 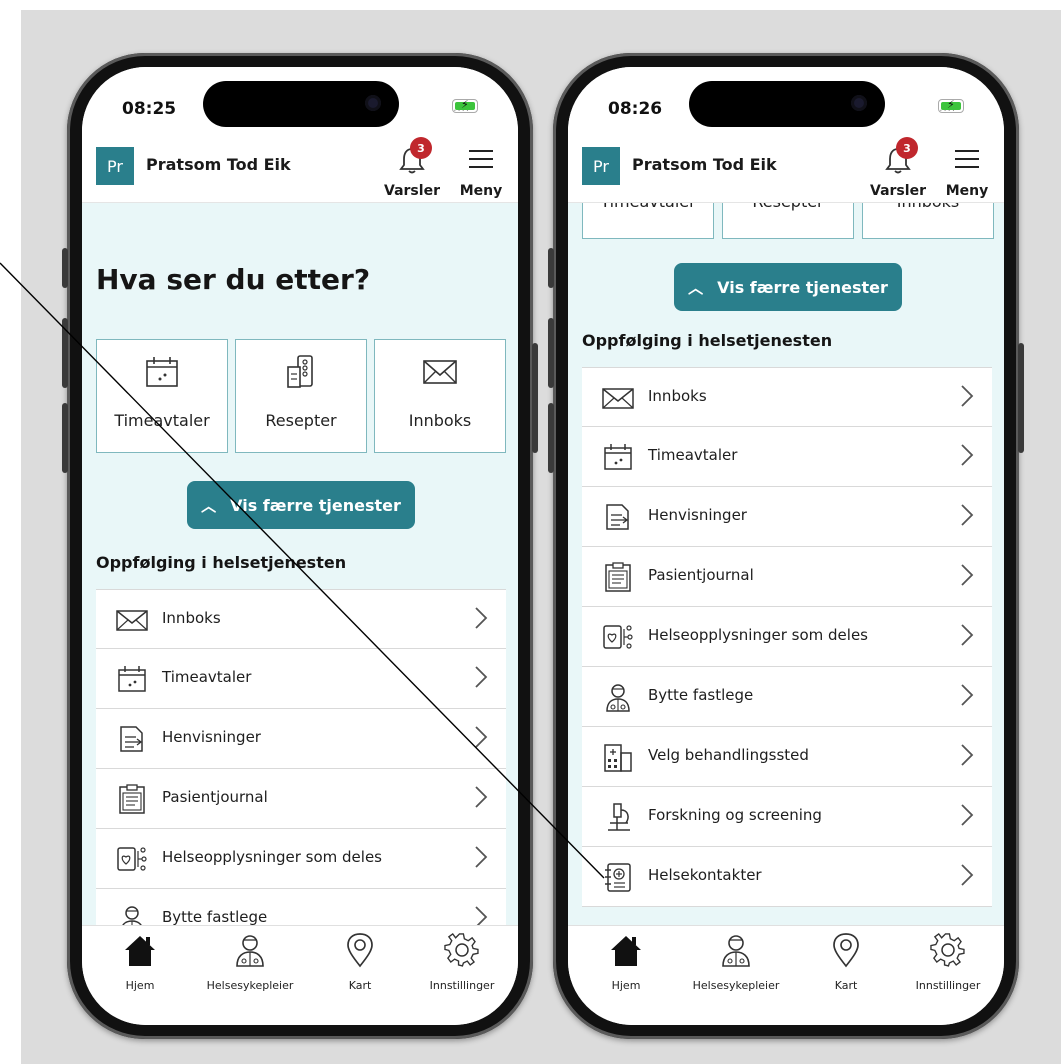 I want to click on envelope-icon, so click(x=618, y=398).